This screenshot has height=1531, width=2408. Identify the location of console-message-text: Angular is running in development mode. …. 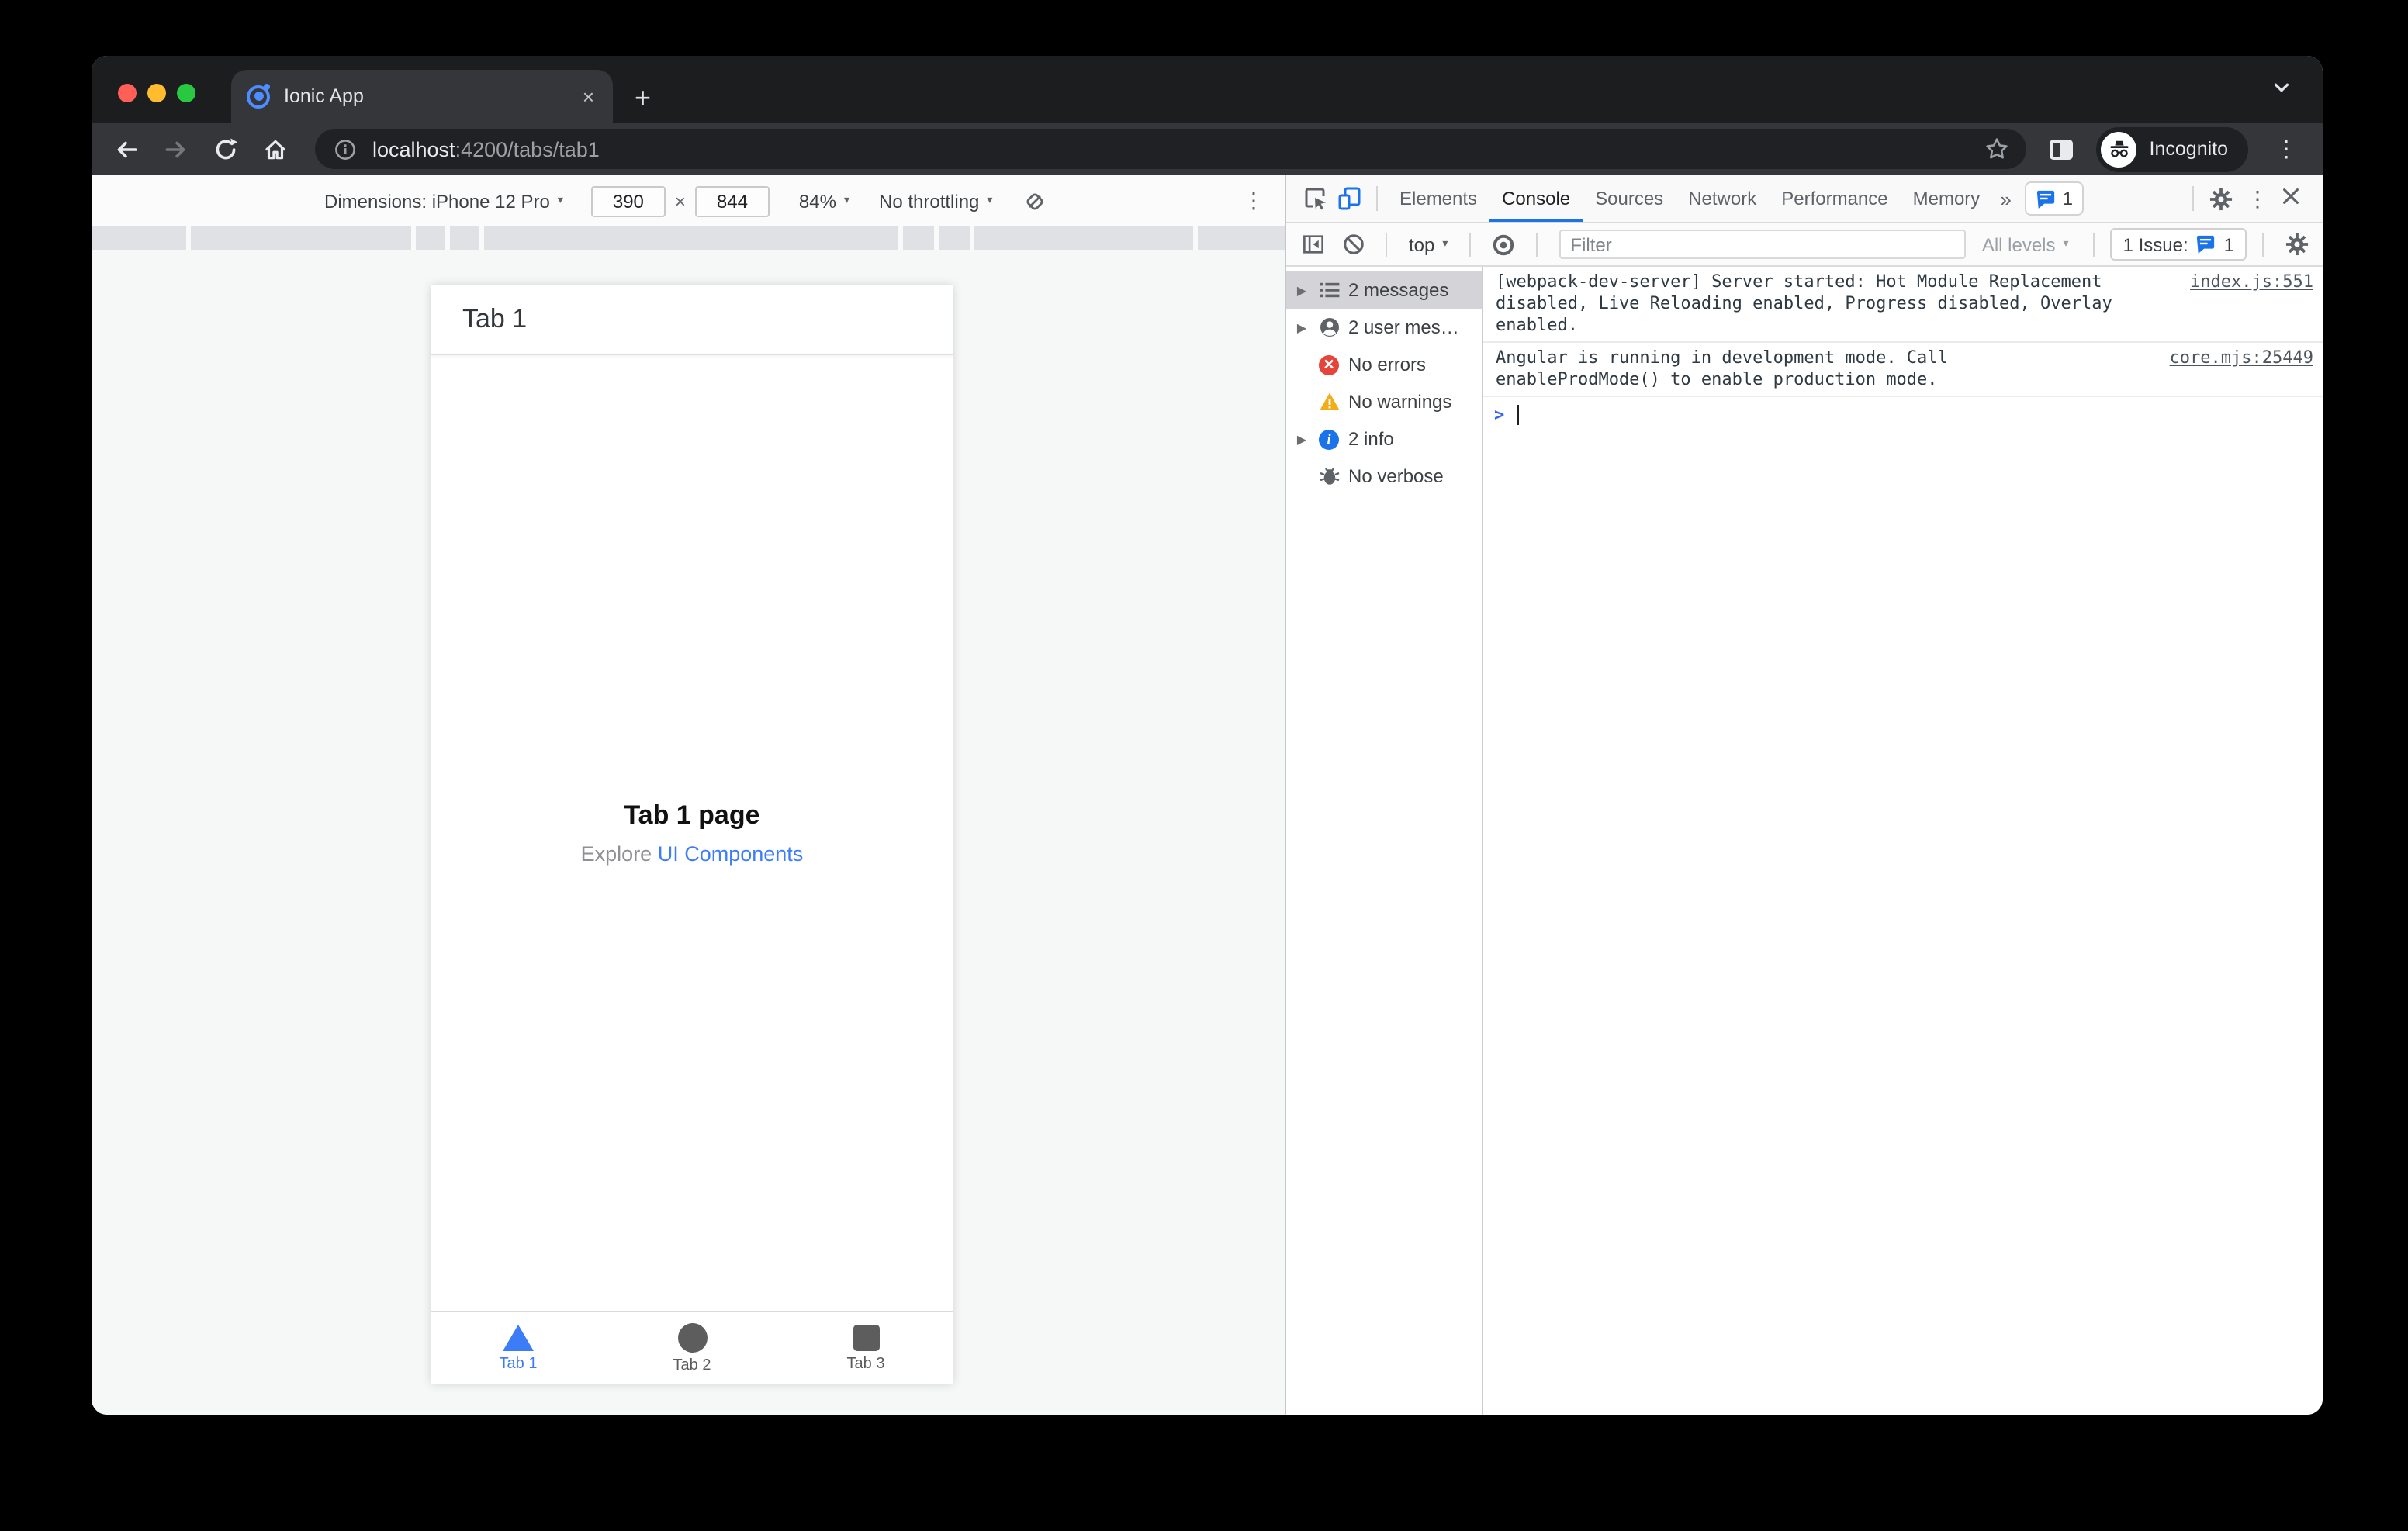
(1722, 368).